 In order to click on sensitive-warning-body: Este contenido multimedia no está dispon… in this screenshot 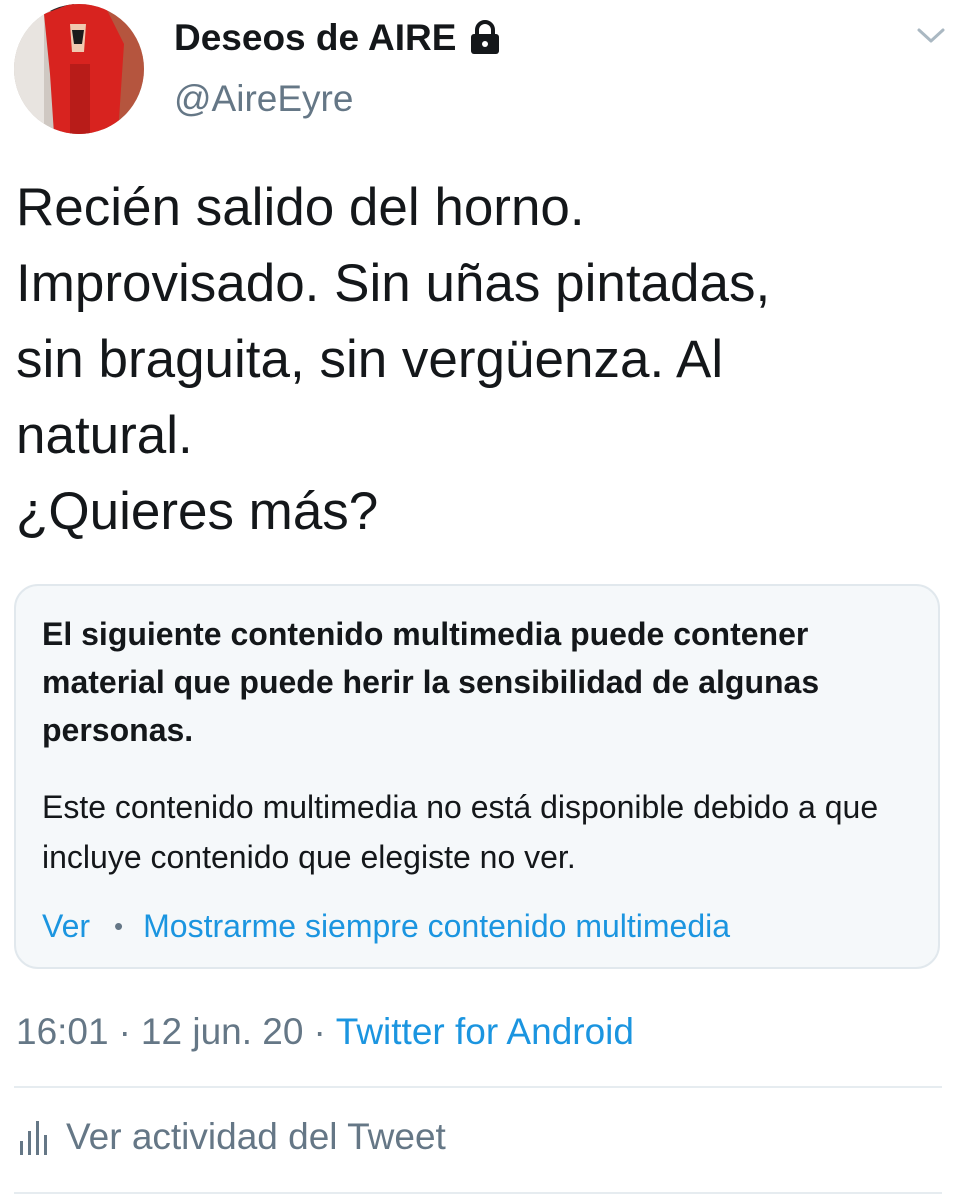, I will do `click(460, 832)`.